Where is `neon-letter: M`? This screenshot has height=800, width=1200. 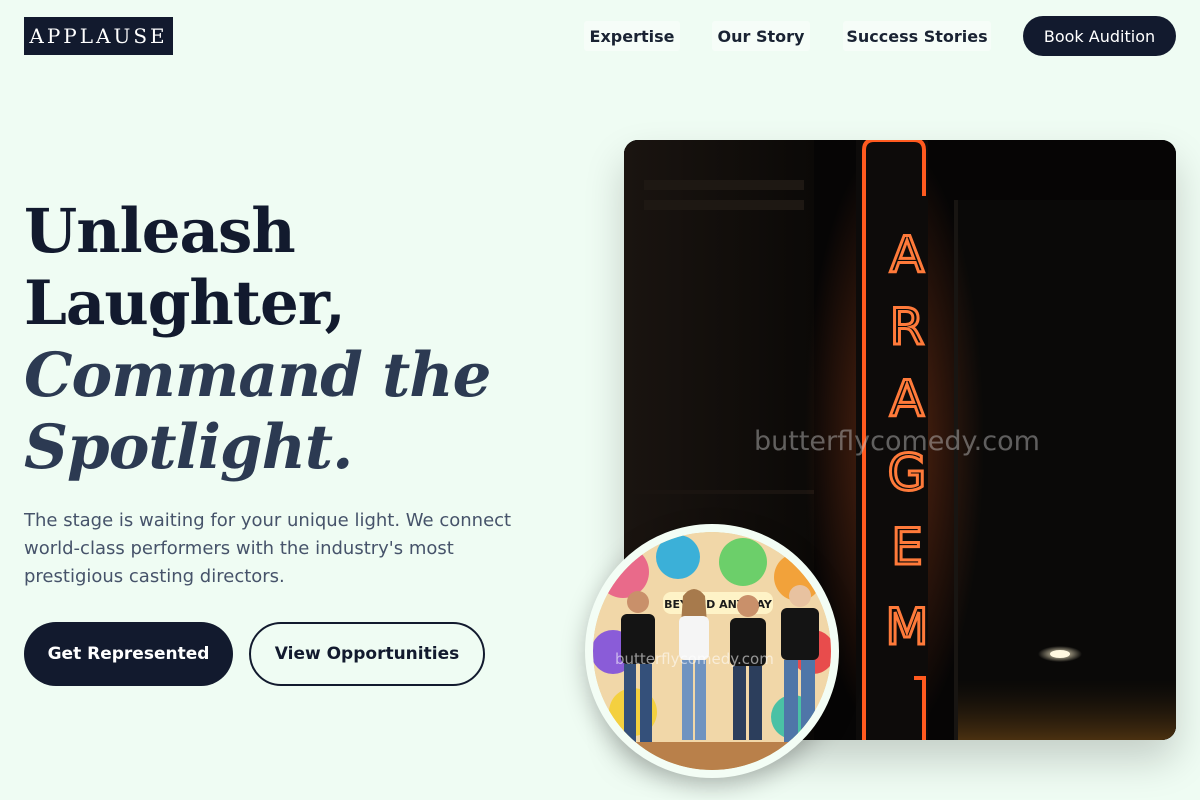 neon-letter: M is located at coordinates (906, 627).